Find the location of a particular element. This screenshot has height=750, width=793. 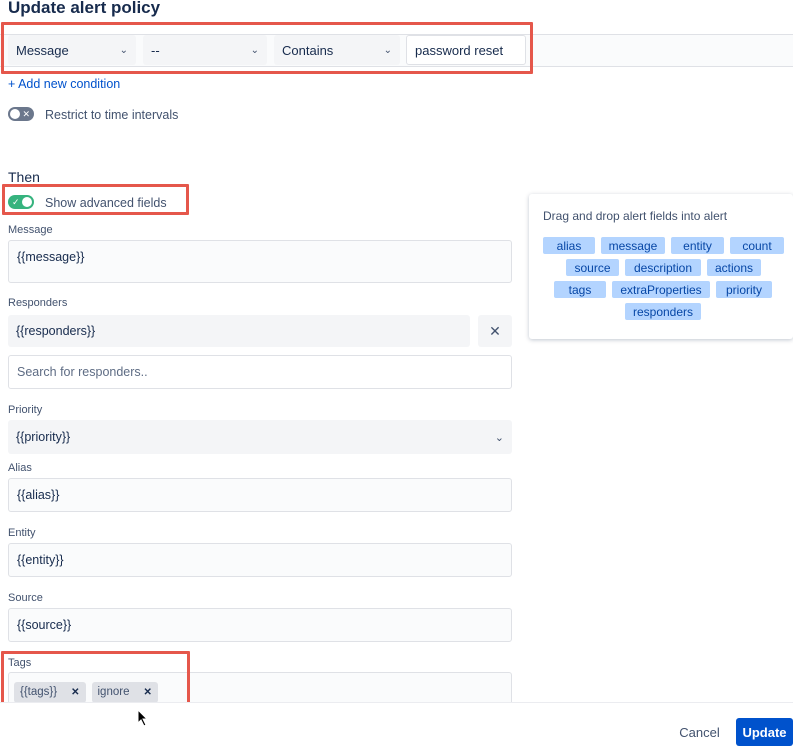

restrict-time-toggle: ✕ is located at coordinates (21, 114).